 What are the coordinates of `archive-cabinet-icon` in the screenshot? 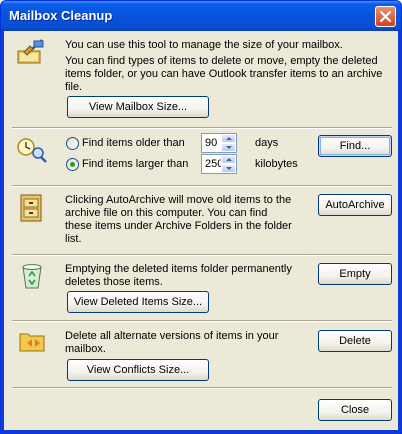 It's located at (31, 208).